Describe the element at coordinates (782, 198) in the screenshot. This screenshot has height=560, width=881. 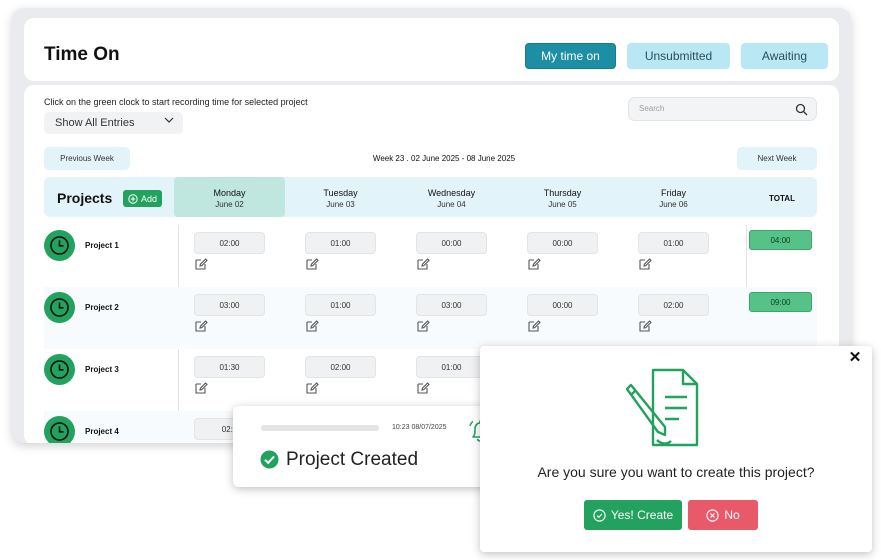
I see `total-header: TOTAL` at that location.